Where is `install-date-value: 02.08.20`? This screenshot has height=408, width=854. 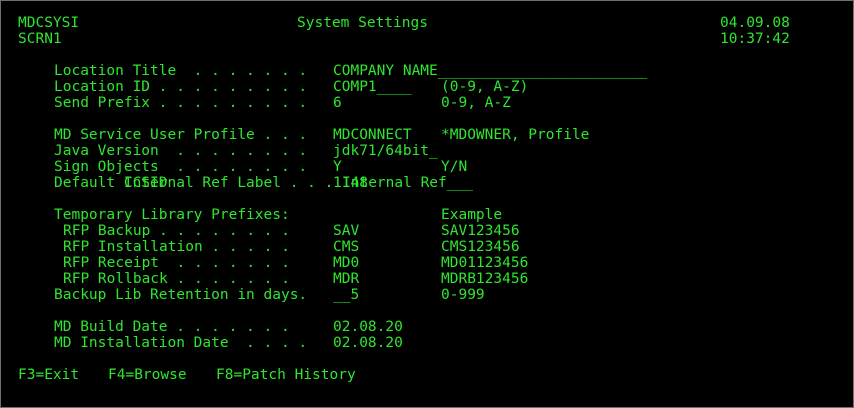 install-date-value: 02.08.20 is located at coordinates (368, 343).